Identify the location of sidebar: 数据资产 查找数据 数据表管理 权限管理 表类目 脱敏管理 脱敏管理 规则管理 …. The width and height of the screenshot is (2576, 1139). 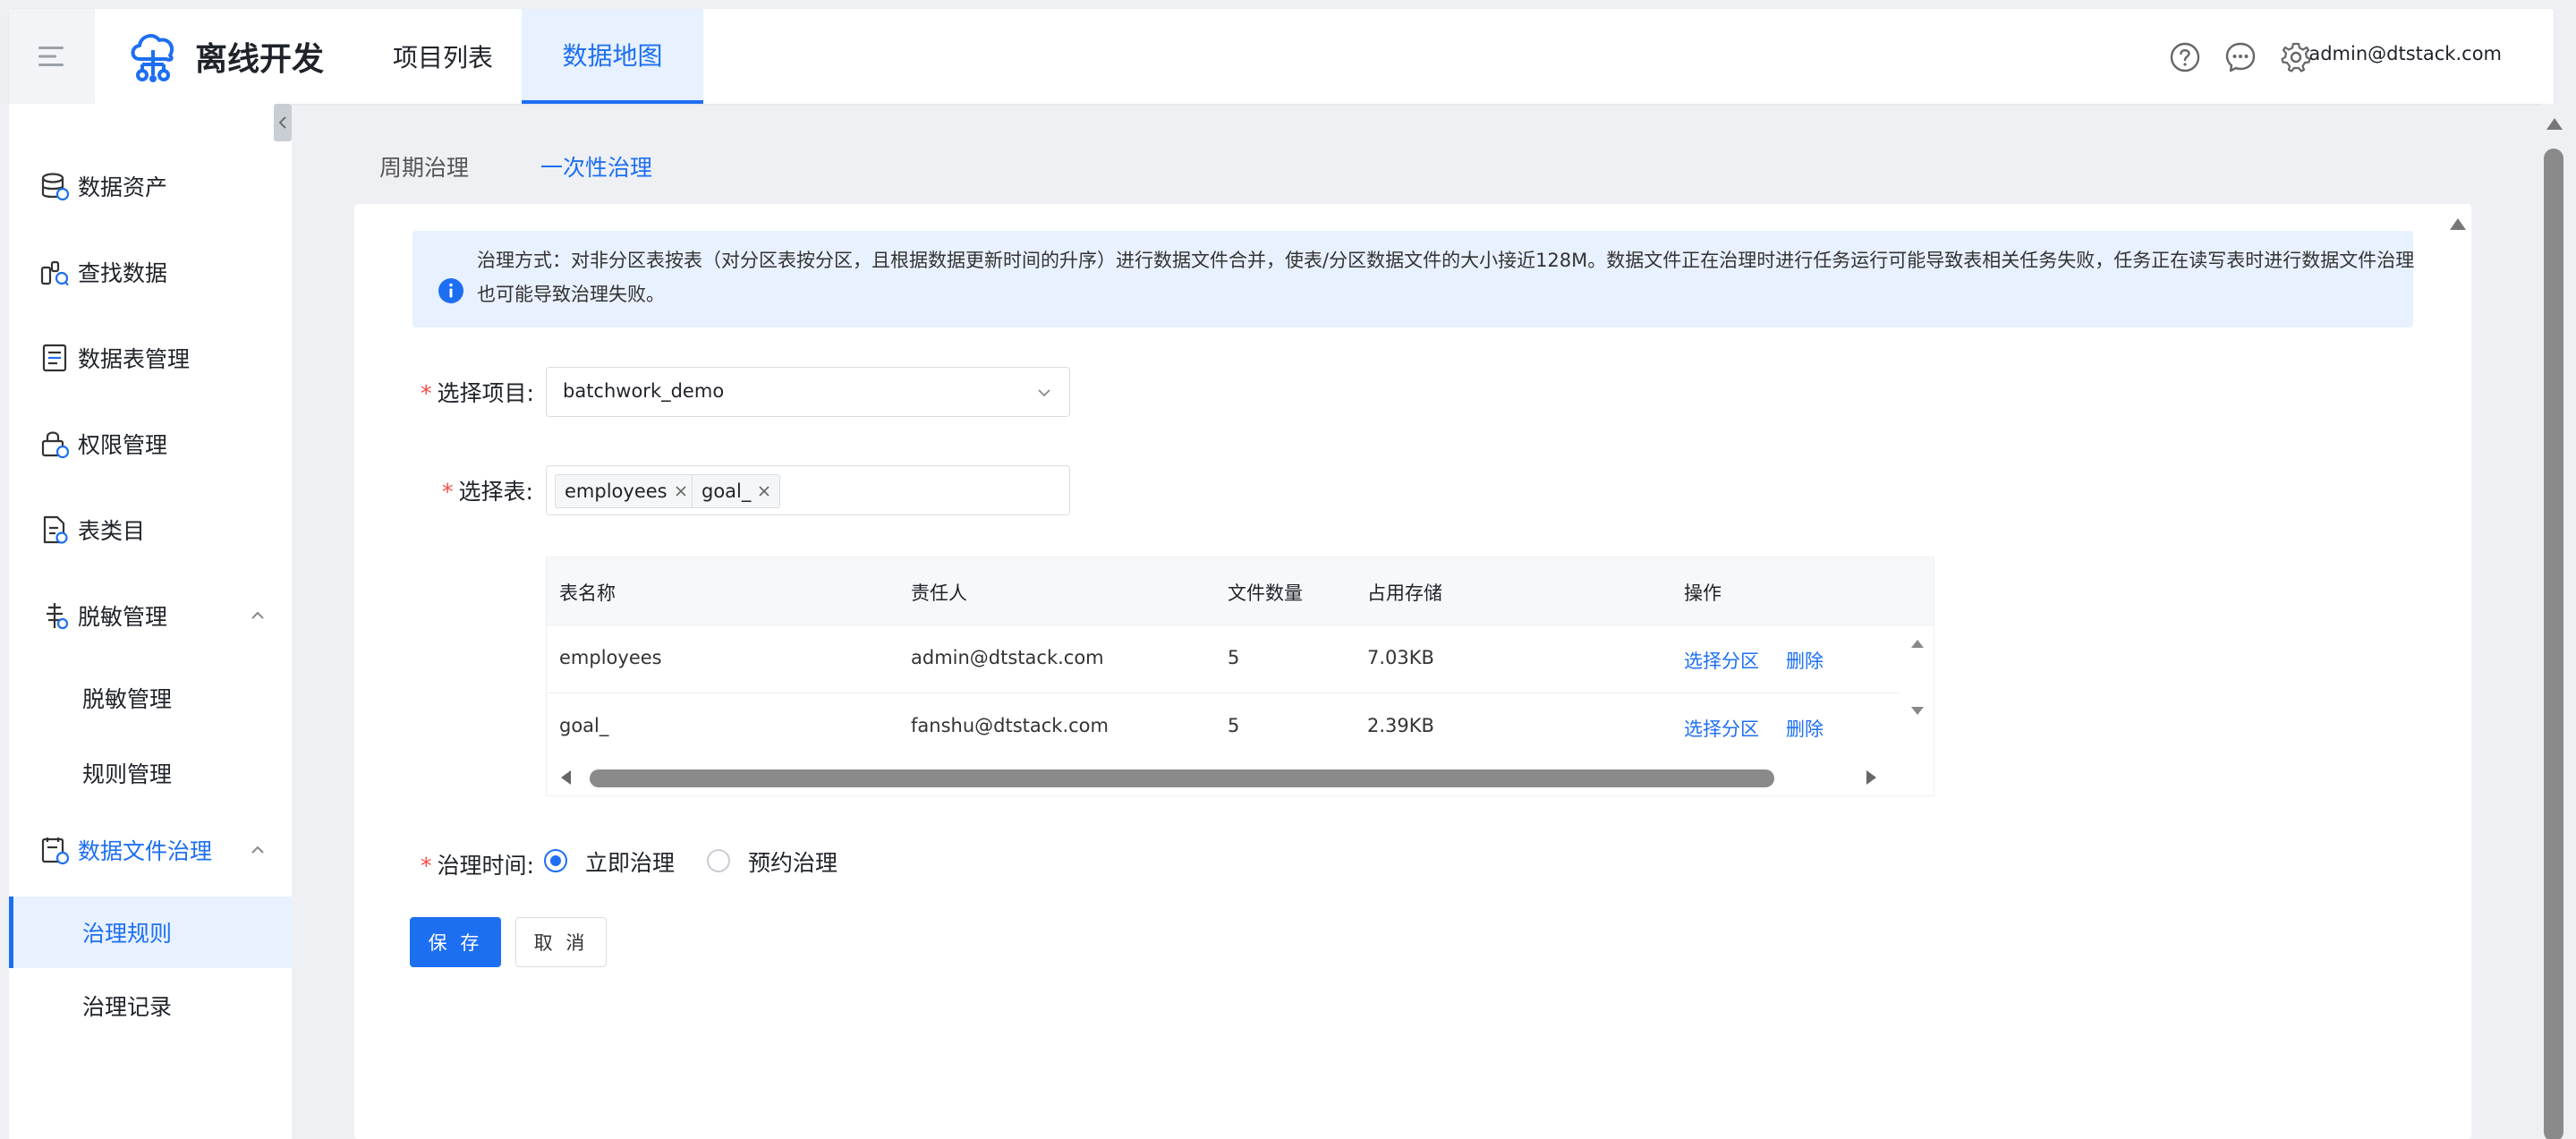
(150, 621).